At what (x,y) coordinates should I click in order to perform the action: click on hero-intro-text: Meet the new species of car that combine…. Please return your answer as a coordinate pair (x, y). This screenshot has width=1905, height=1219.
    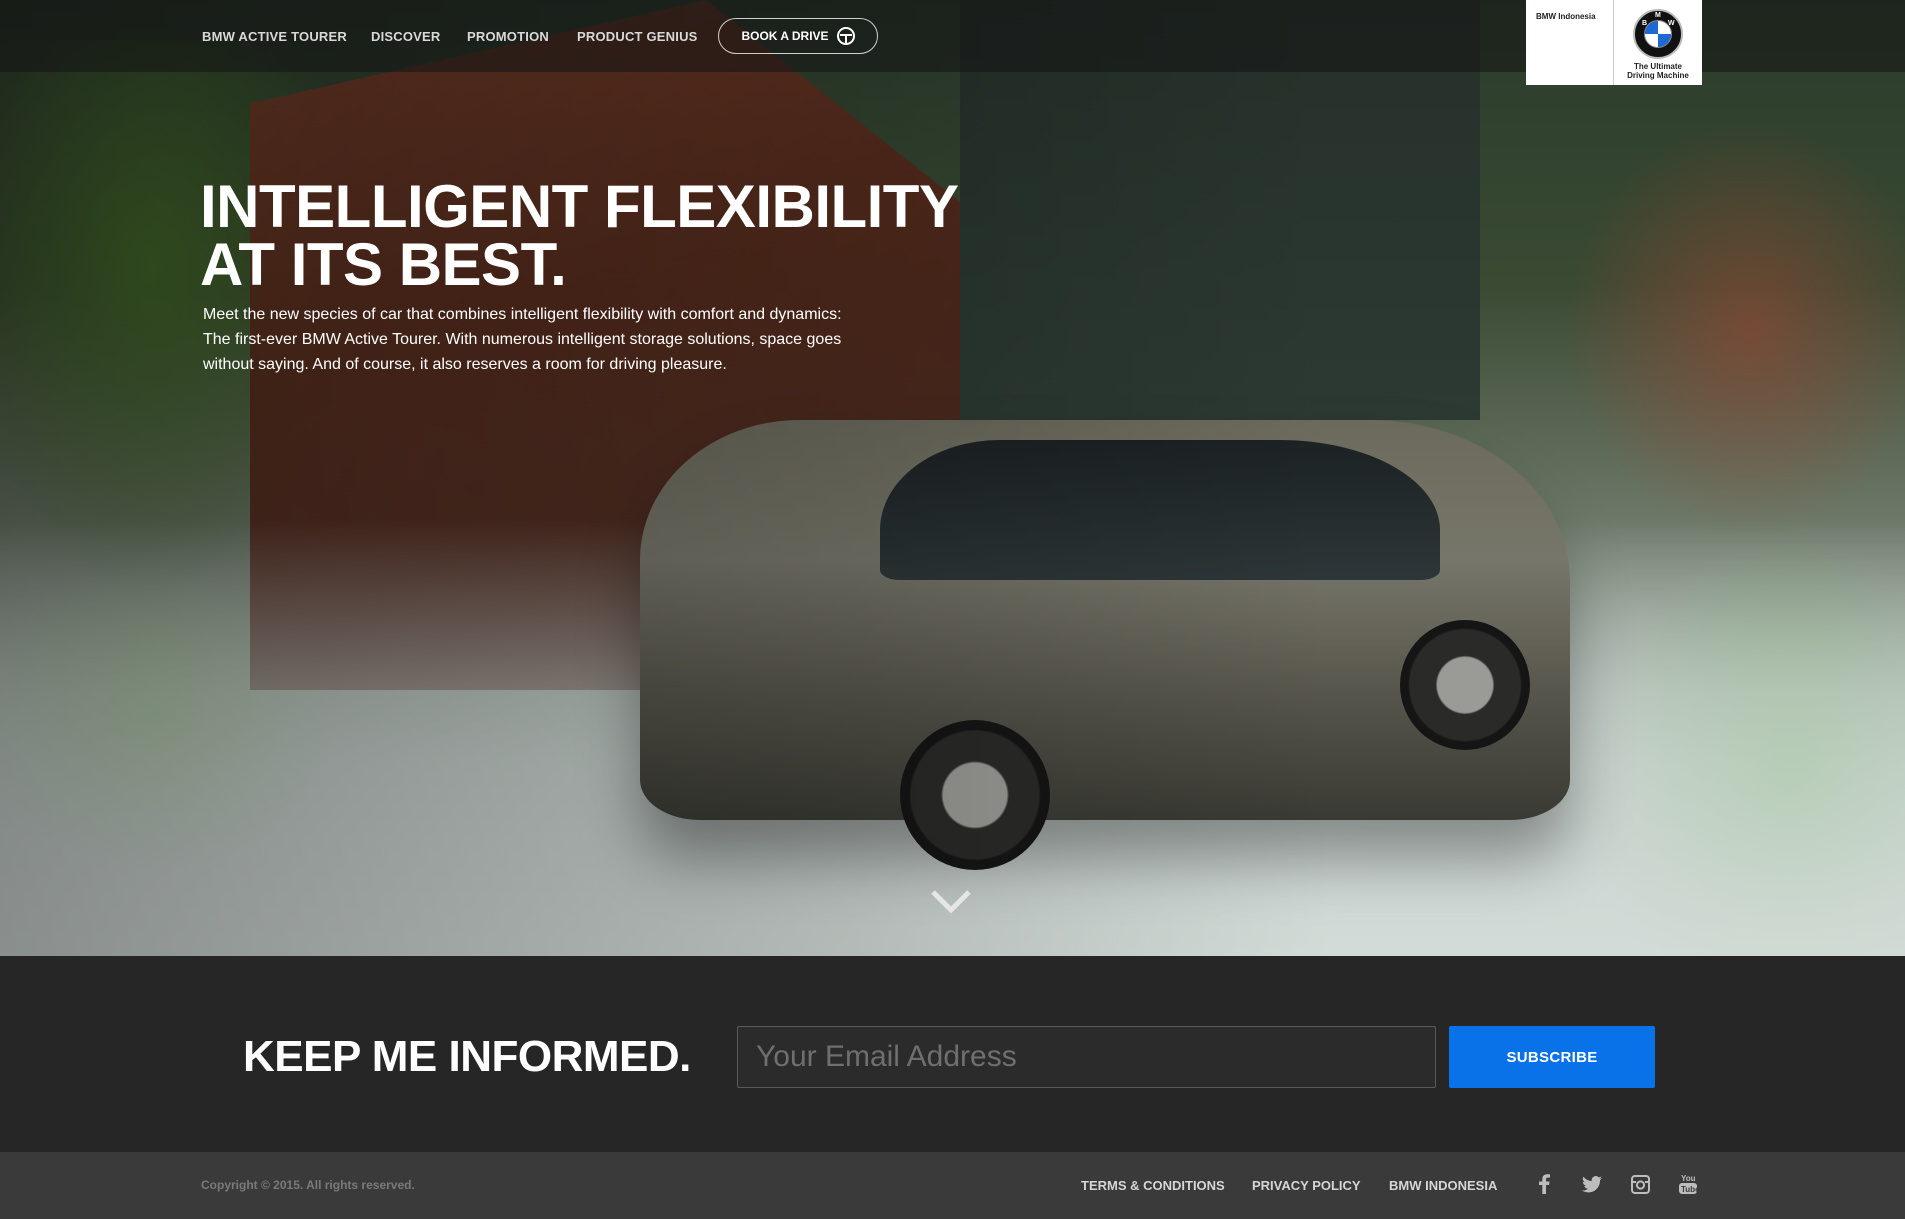
    Looking at the image, I should click on (522, 339).